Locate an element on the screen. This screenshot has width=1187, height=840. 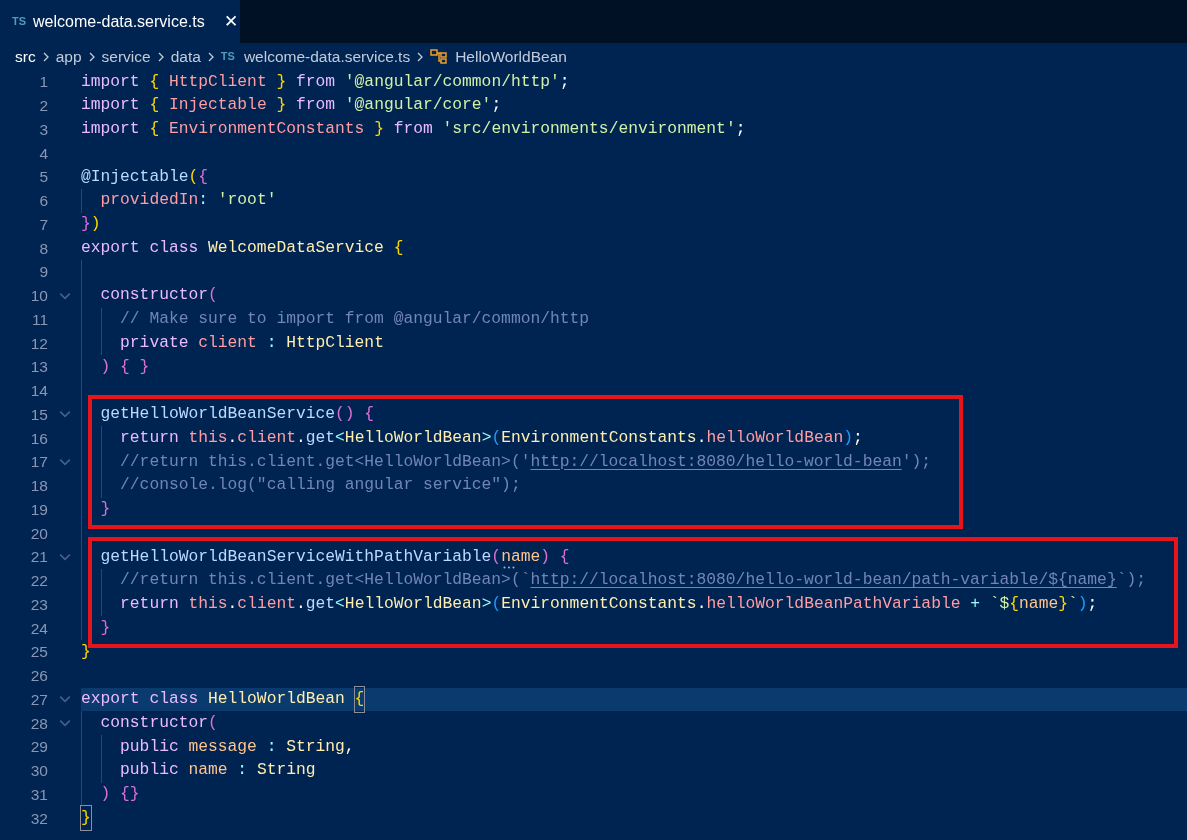
breadcrumb-item: app is located at coordinates (68, 56).